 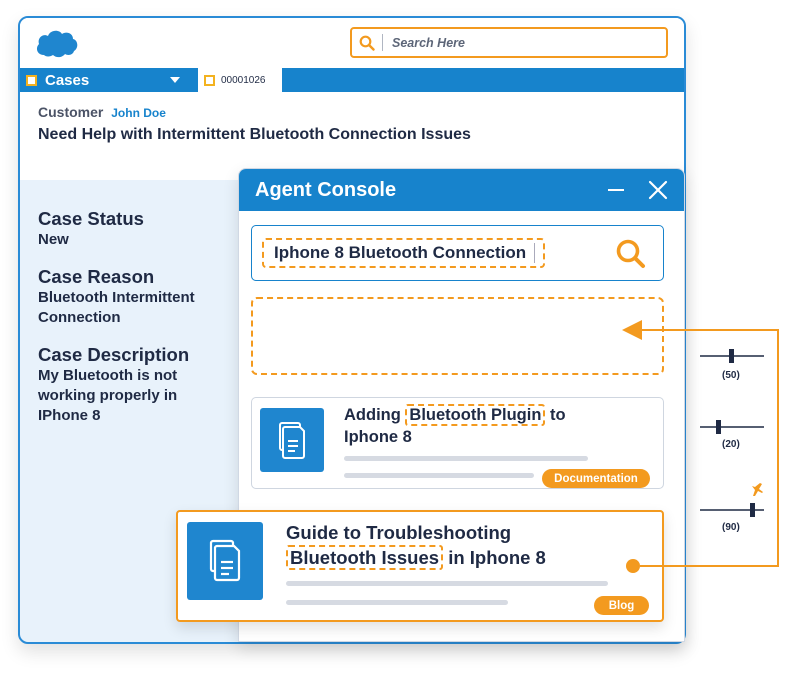 I want to click on slider-1-value: (50), so click(x=731, y=375).